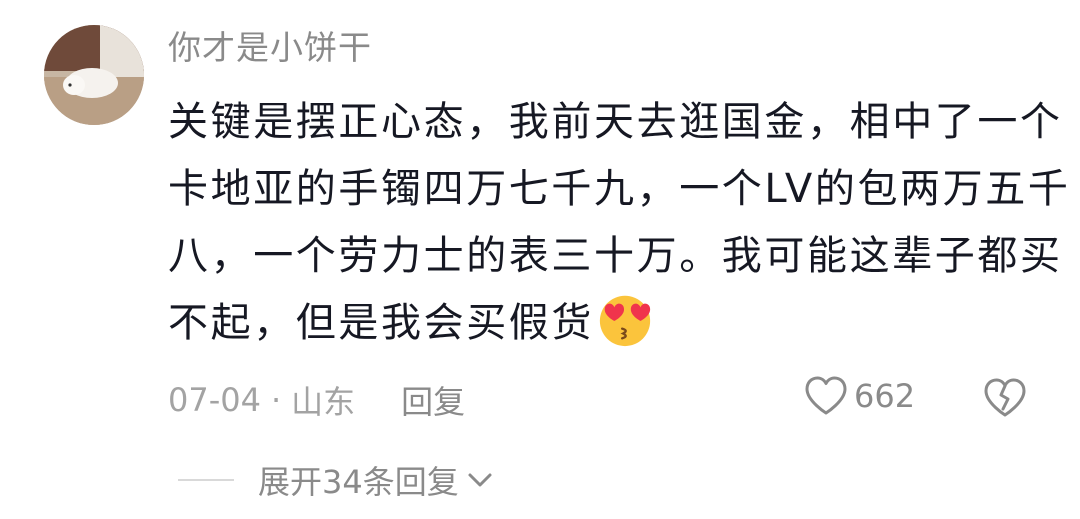  What do you see at coordinates (885, 396) in the screenshot?
I see `like-count: 662` at bounding box center [885, 396].